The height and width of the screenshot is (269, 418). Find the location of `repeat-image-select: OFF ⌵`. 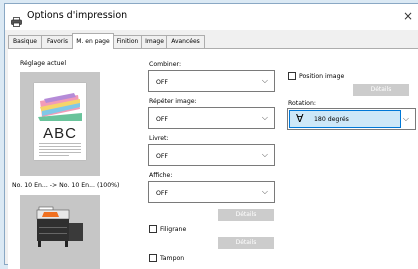

repeat-image-select: OFF ⌵ is located at coordinates (211, 118).